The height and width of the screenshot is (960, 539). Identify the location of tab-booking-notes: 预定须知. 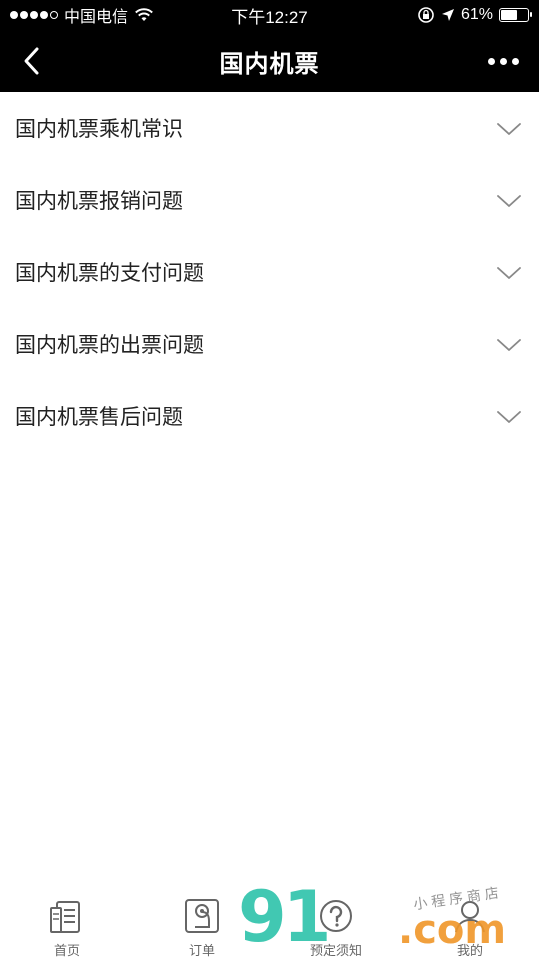
(336, 928).